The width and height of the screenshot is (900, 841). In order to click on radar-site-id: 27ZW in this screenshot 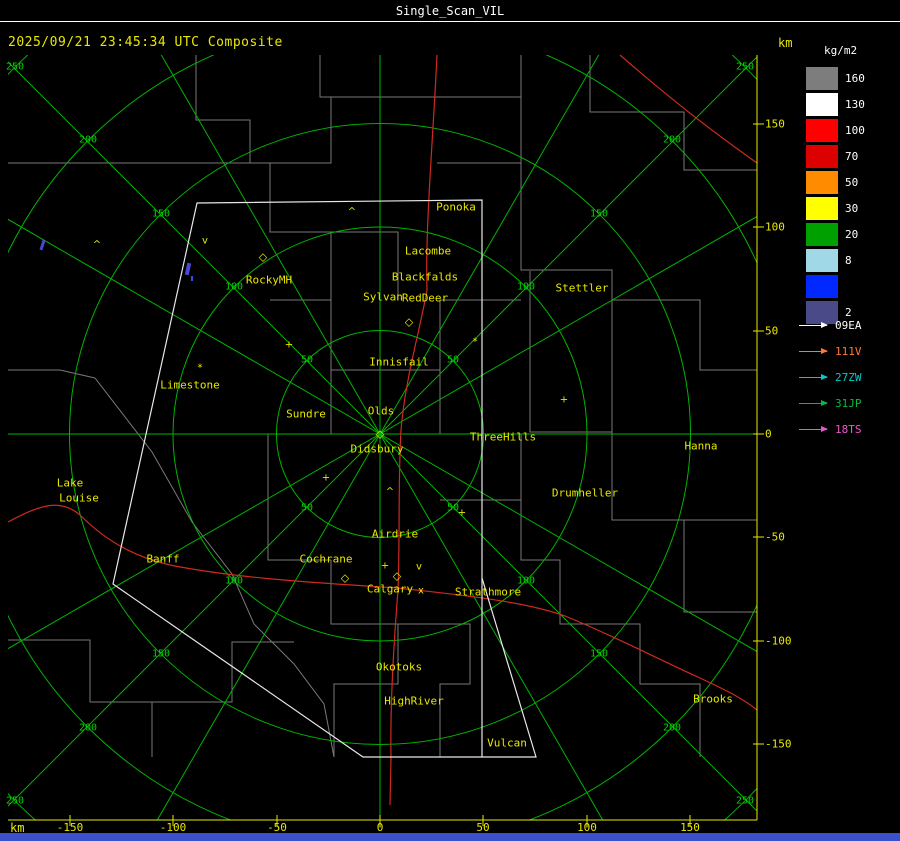, I will do `click(848, 377)`.